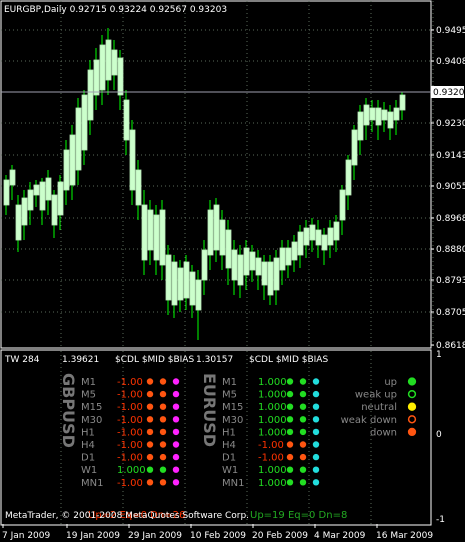 This screenshot has width=465, height=542. I want to click on indicator-name: TW 284, so click(22, 360).